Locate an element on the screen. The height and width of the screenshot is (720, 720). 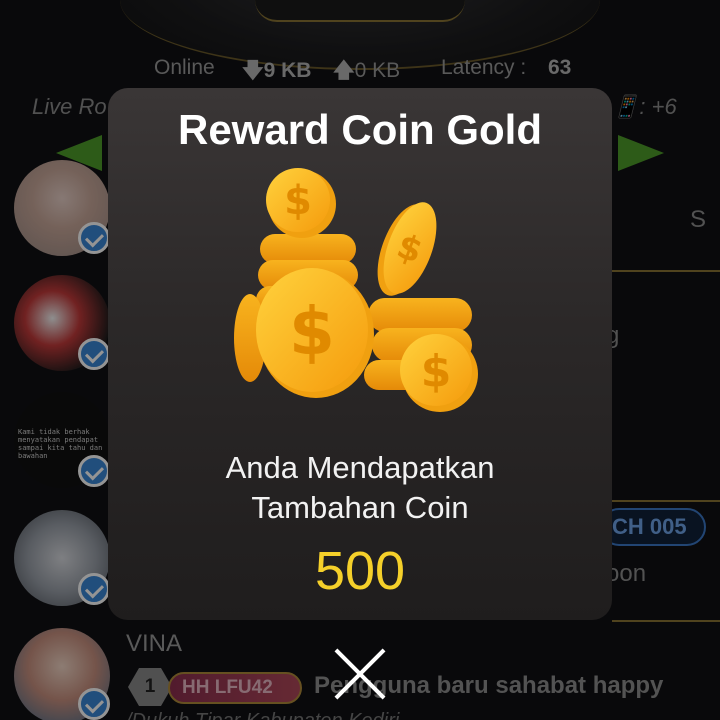
gold-coins-icon: $ $ $ $ is located at coordinates (356, 290).